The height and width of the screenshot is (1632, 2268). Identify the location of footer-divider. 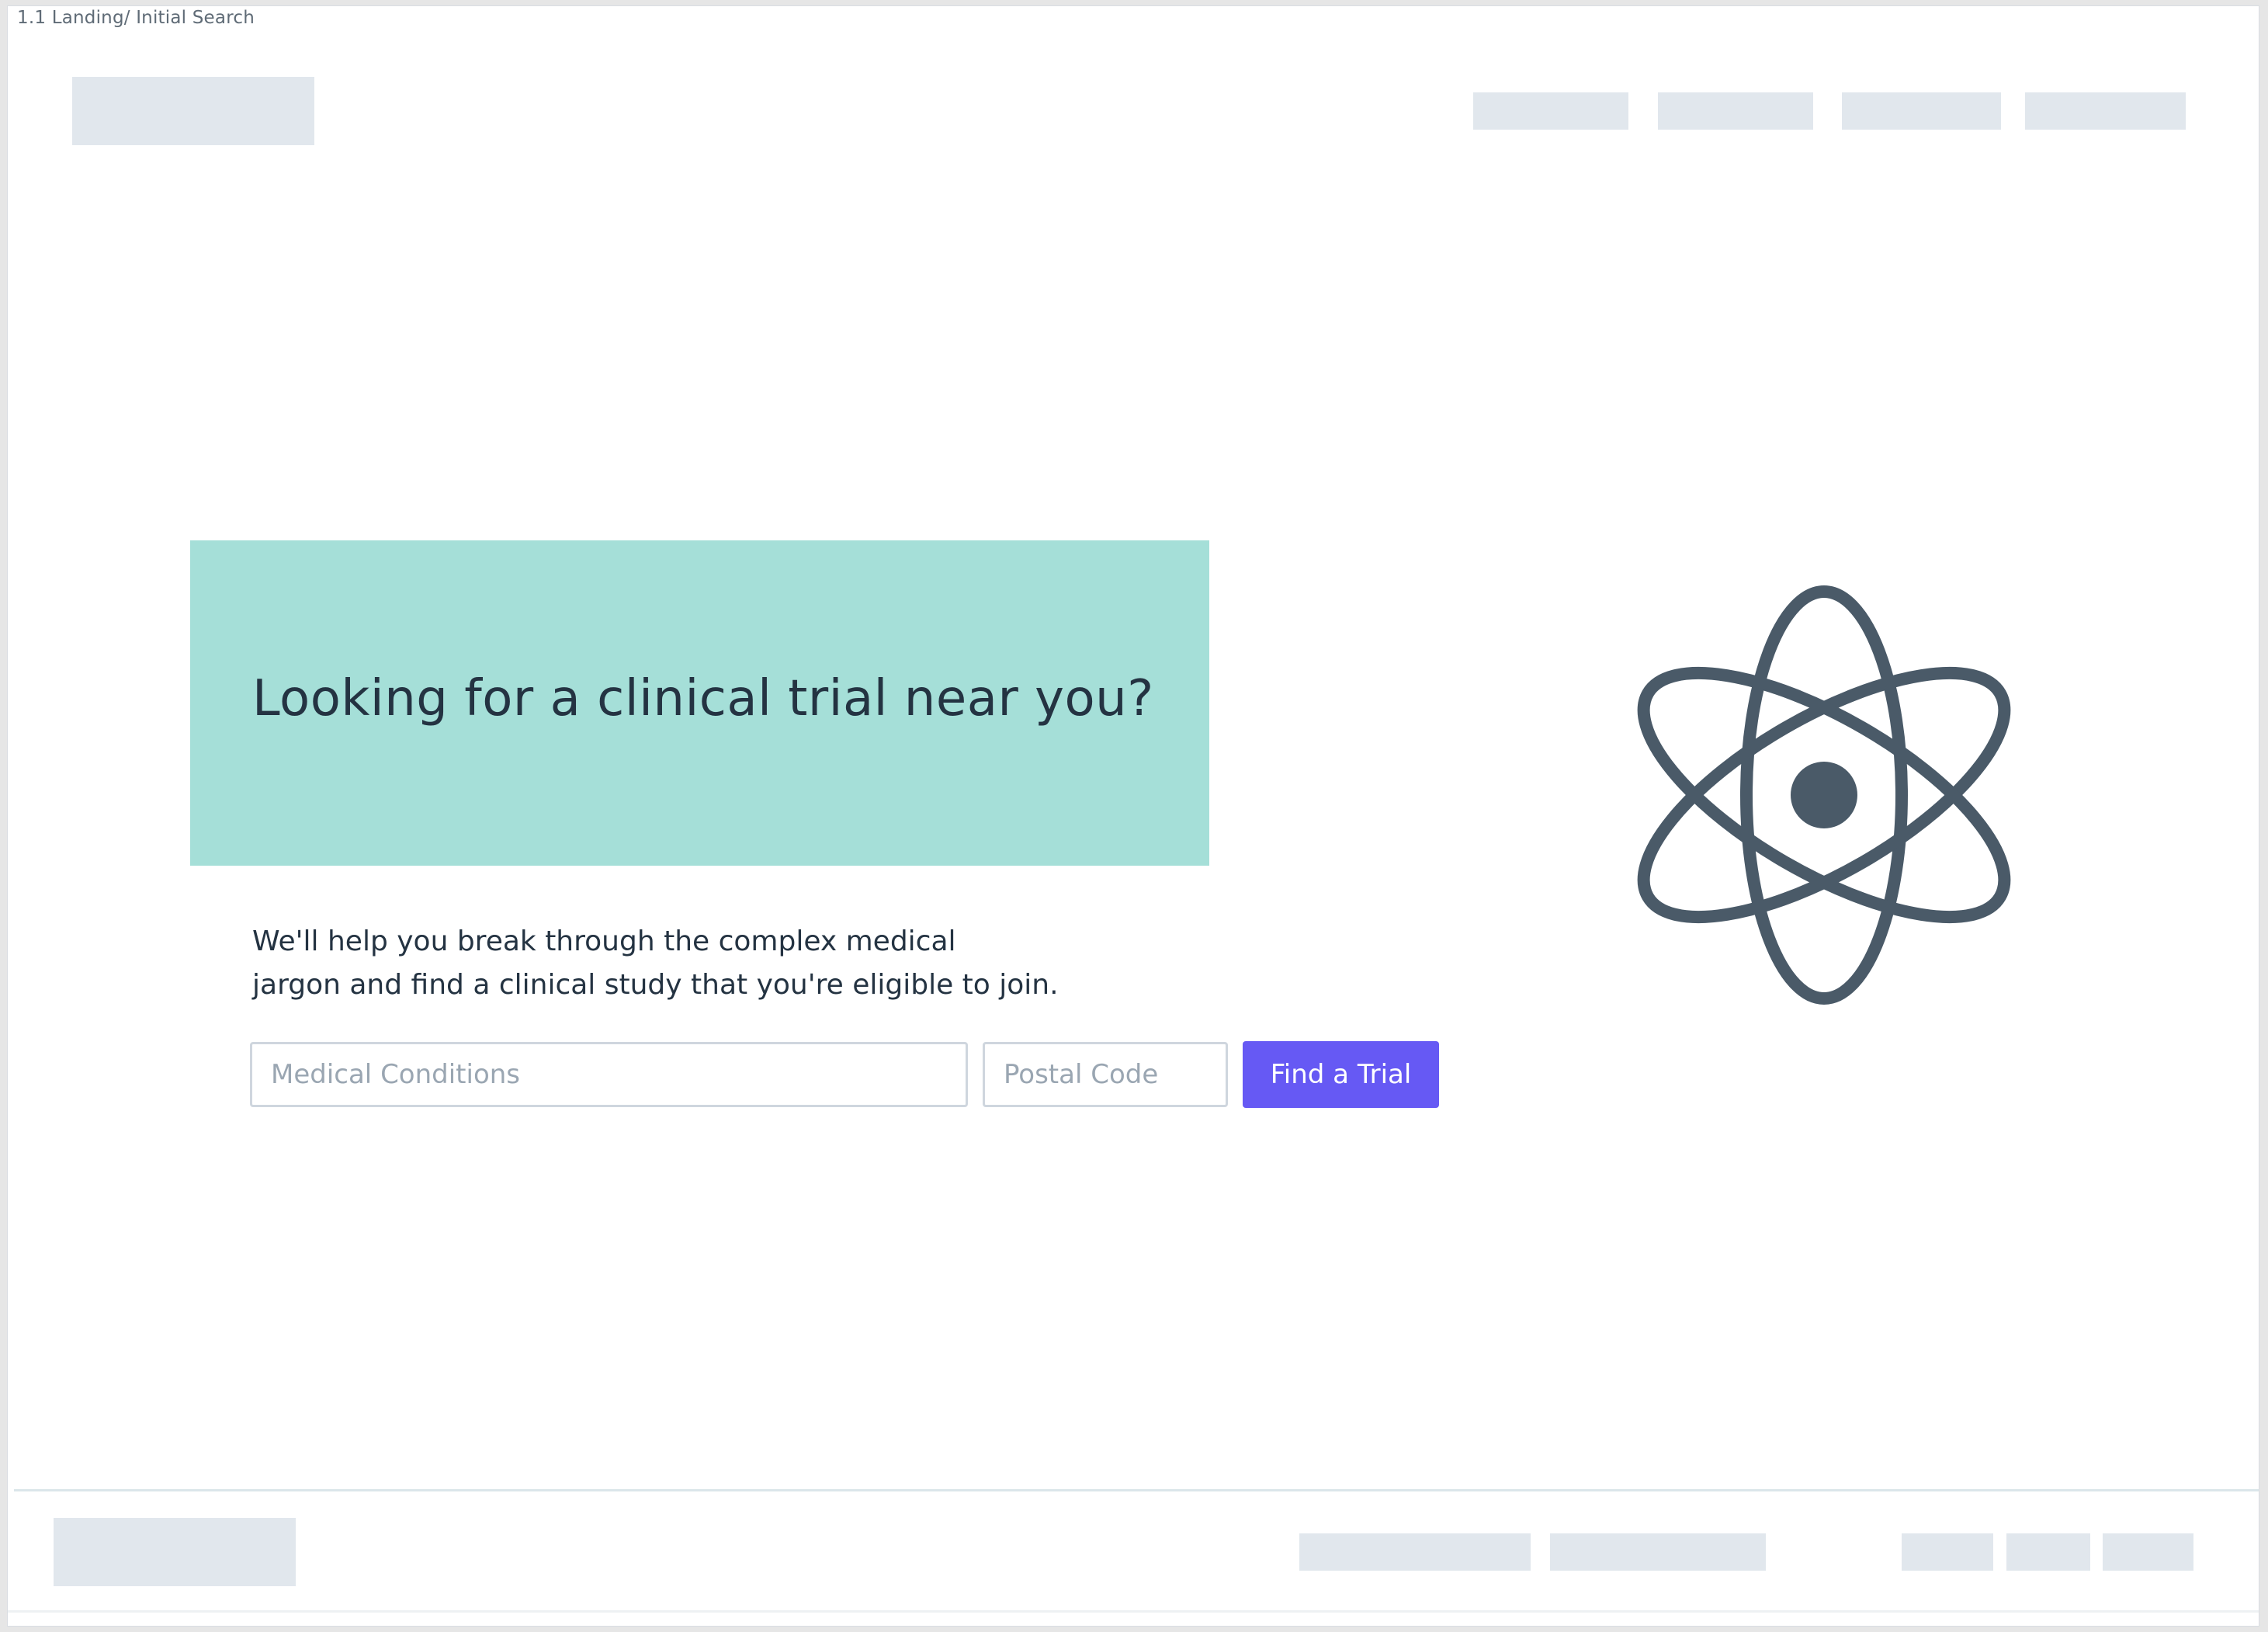
(1136, 1490).